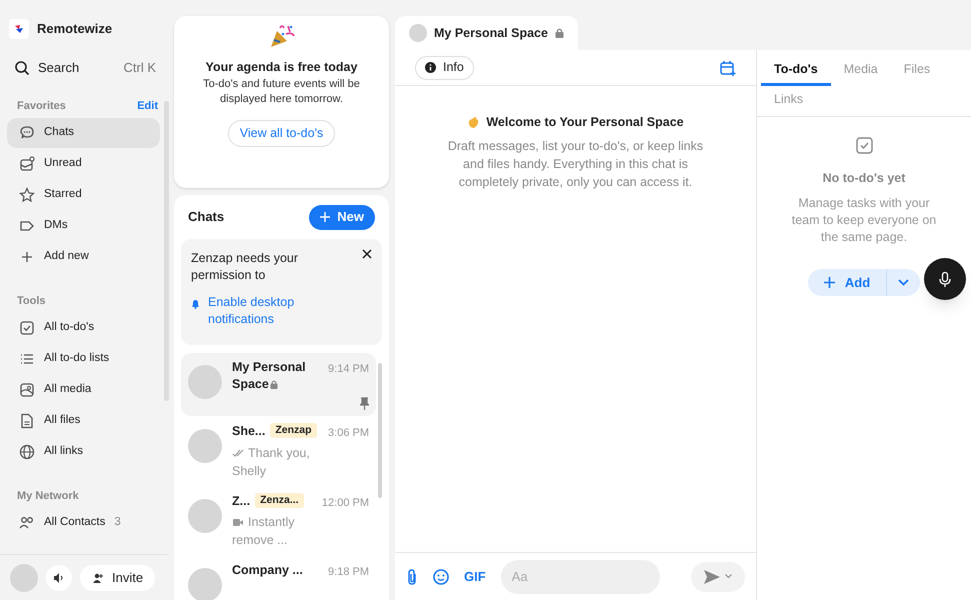 This screenshot has width=971, height=600. I want to click on attach-button, so click(412, 576).